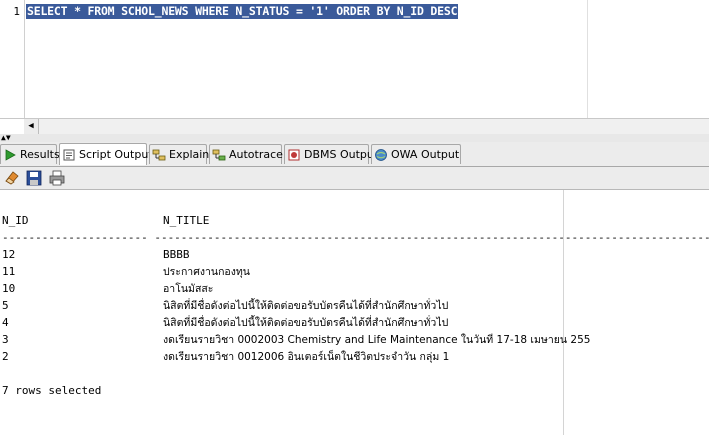  What do you see at coordinates (587, 59) in the screenshot?
I see `editor-right-margin` at bounding box center [587, 59].